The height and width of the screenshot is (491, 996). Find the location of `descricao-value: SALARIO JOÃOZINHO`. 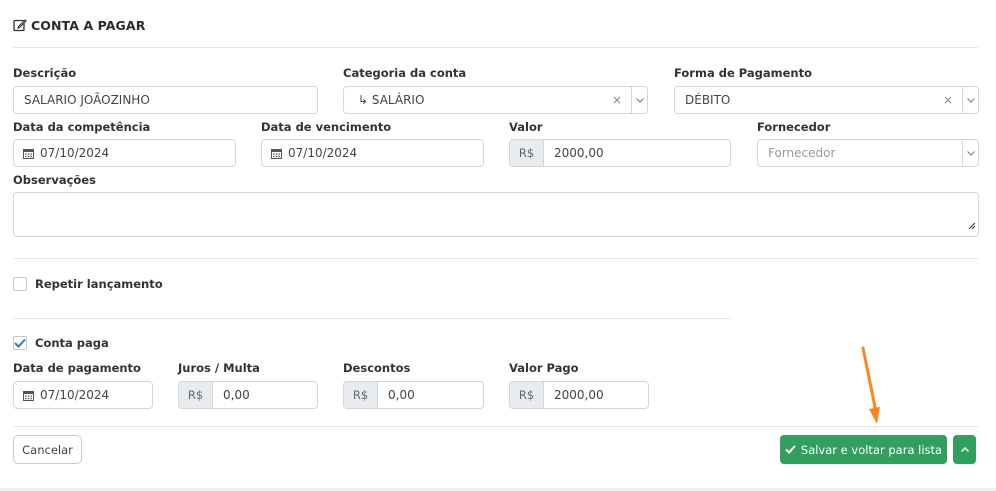

descricao-value: SALARIO JOÃOZINHO is located at coordinates (87, 100).